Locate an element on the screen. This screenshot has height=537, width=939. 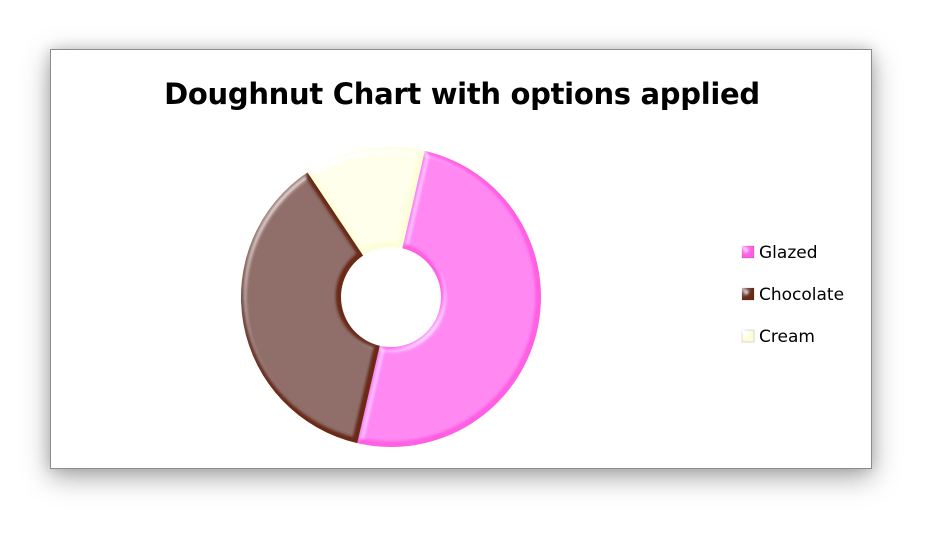
legend-label-cream: Cream is located at coordinates (787, 337).